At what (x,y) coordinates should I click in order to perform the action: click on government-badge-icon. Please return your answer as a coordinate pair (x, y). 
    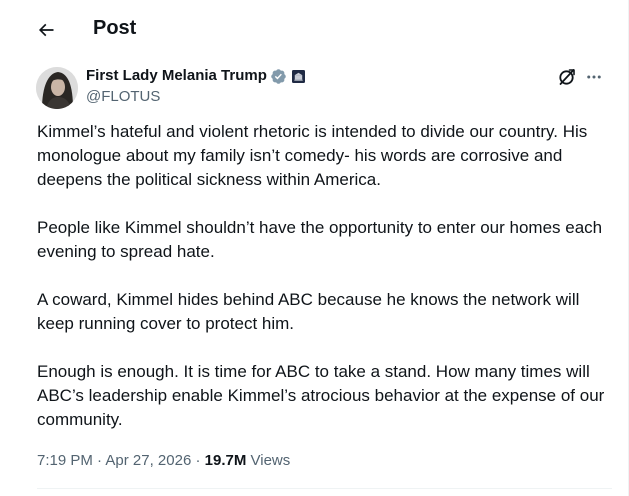
    Looking at the image, I should click on (298, 76).